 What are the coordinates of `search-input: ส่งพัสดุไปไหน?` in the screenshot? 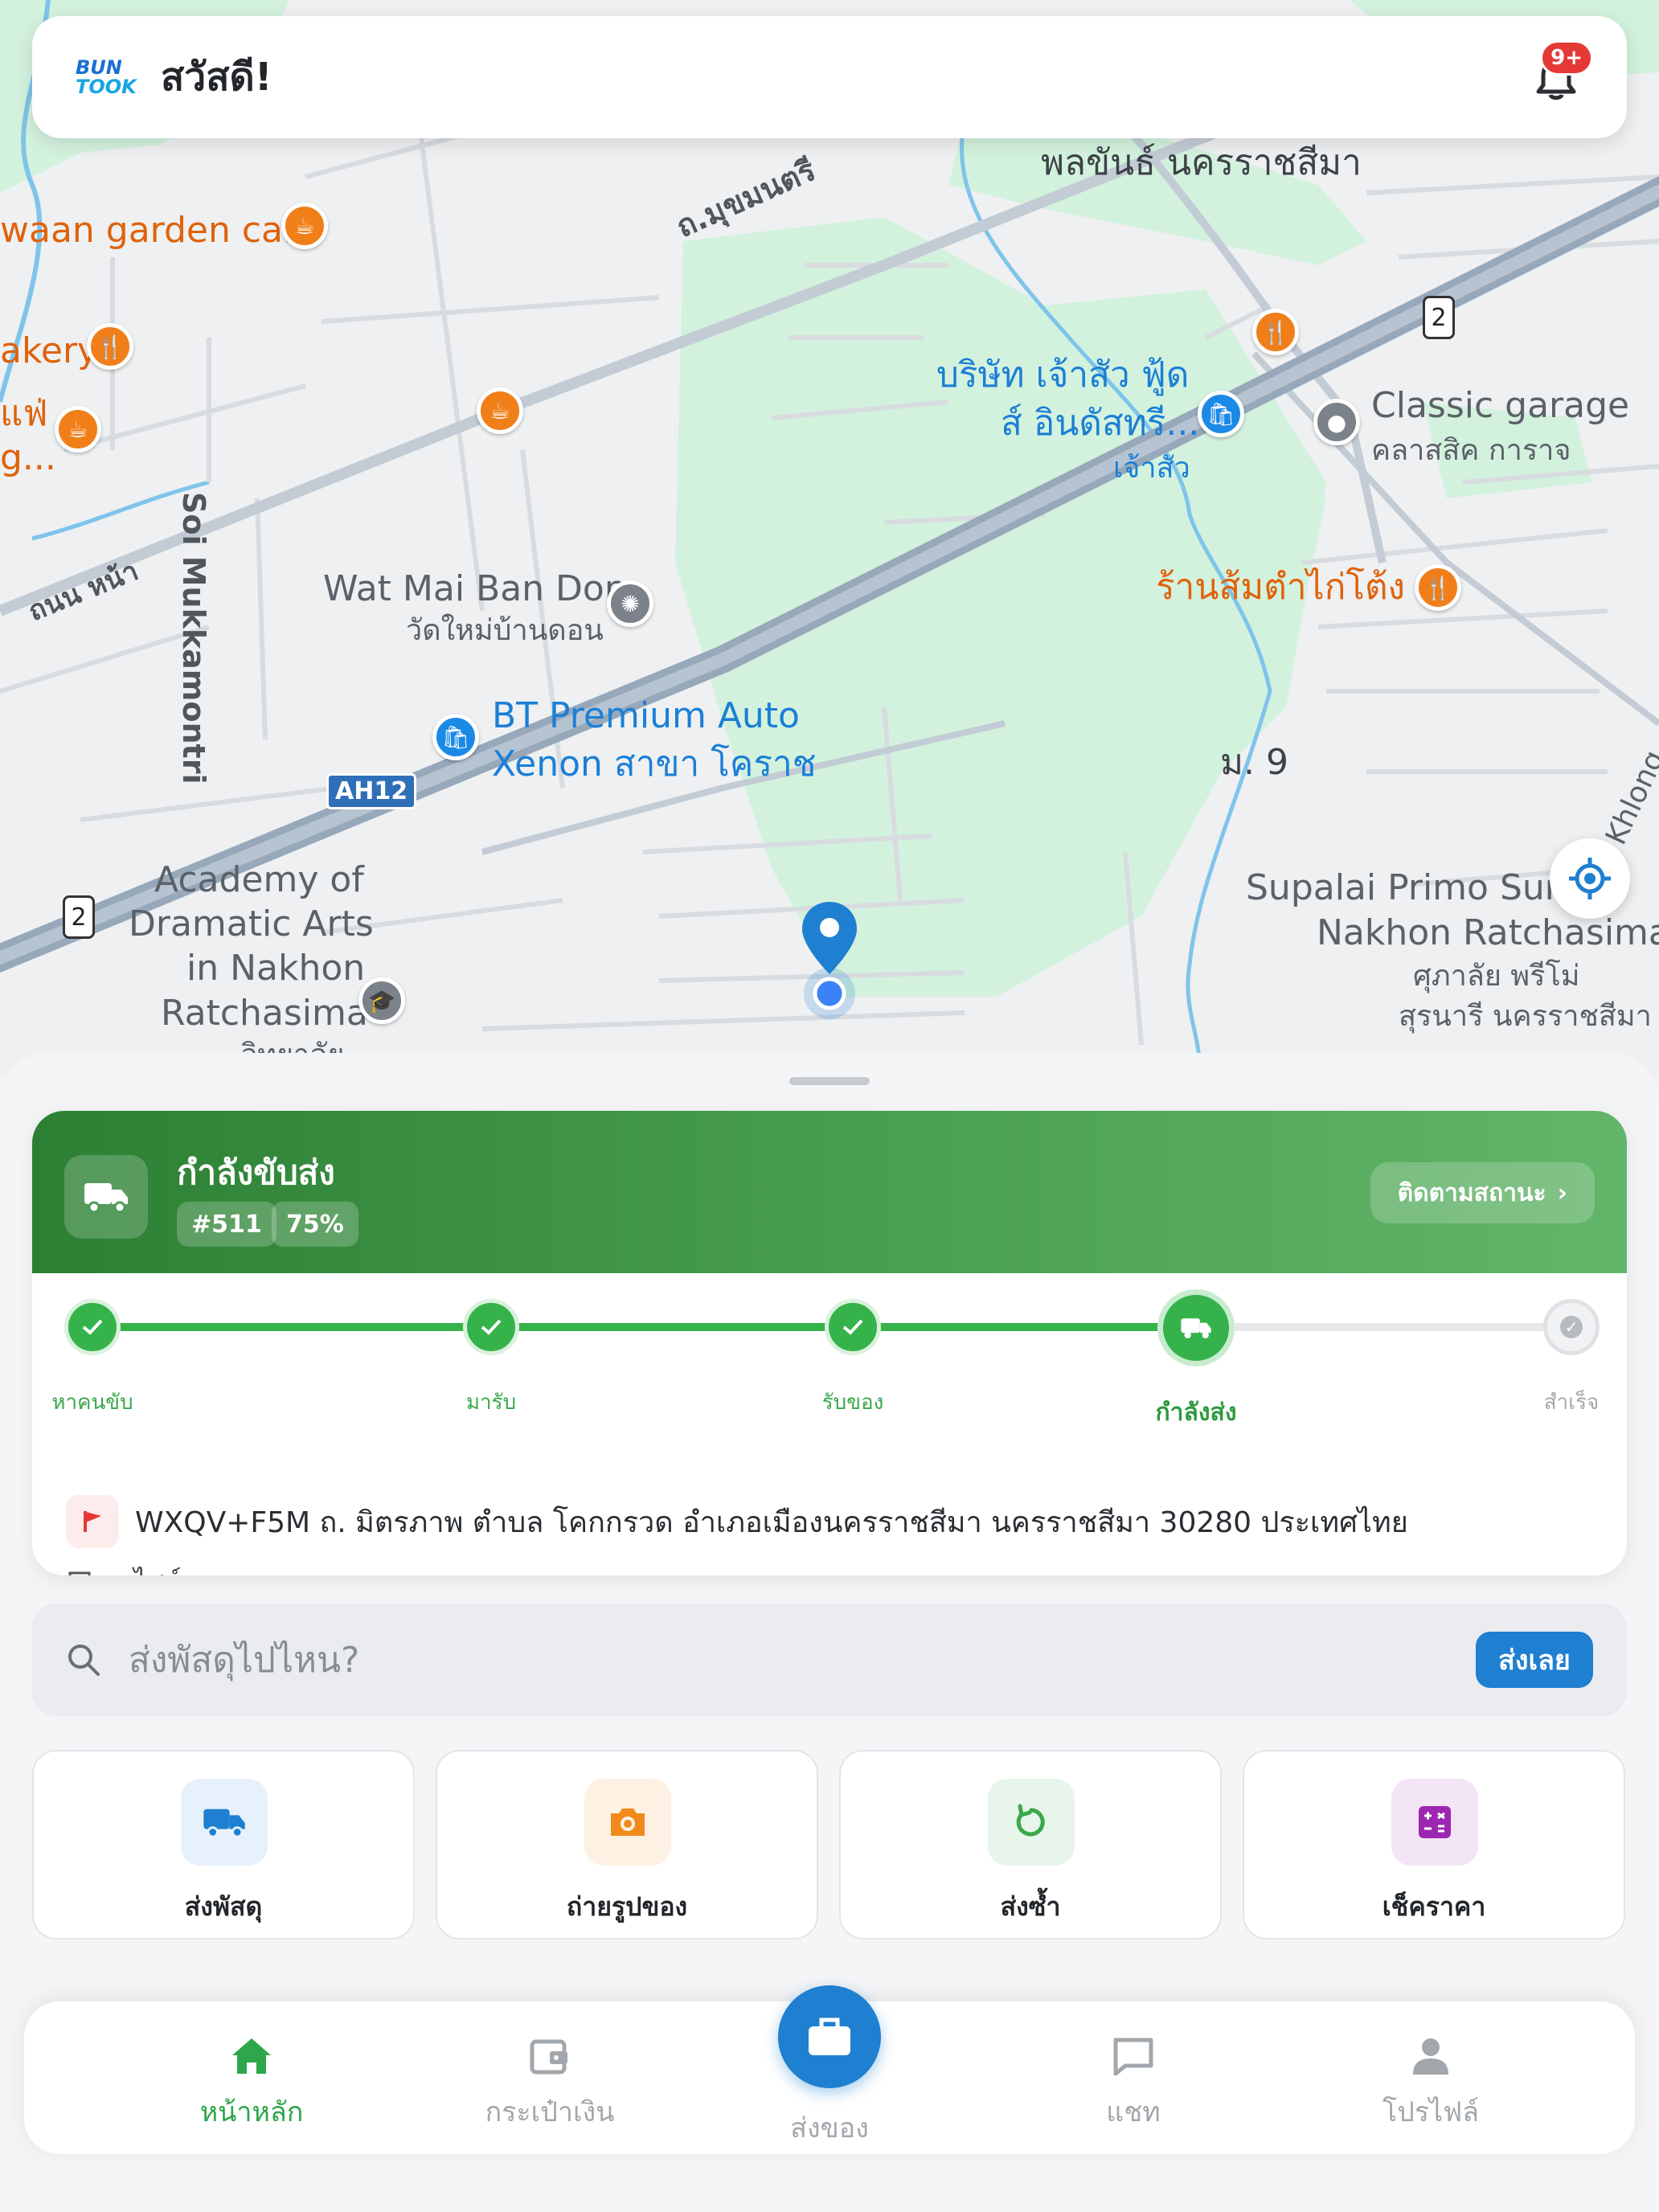 It's located at (802, 1660).